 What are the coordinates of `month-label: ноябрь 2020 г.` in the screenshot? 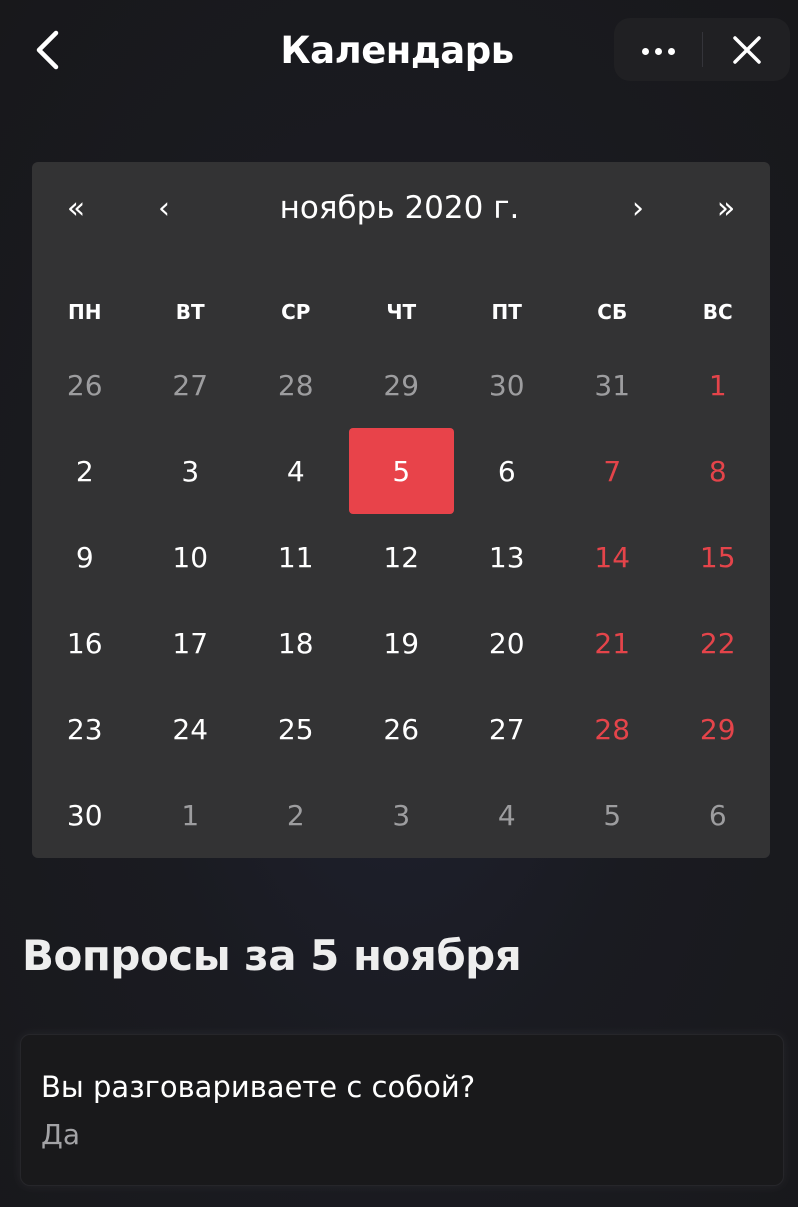 It's located at (399, 208).